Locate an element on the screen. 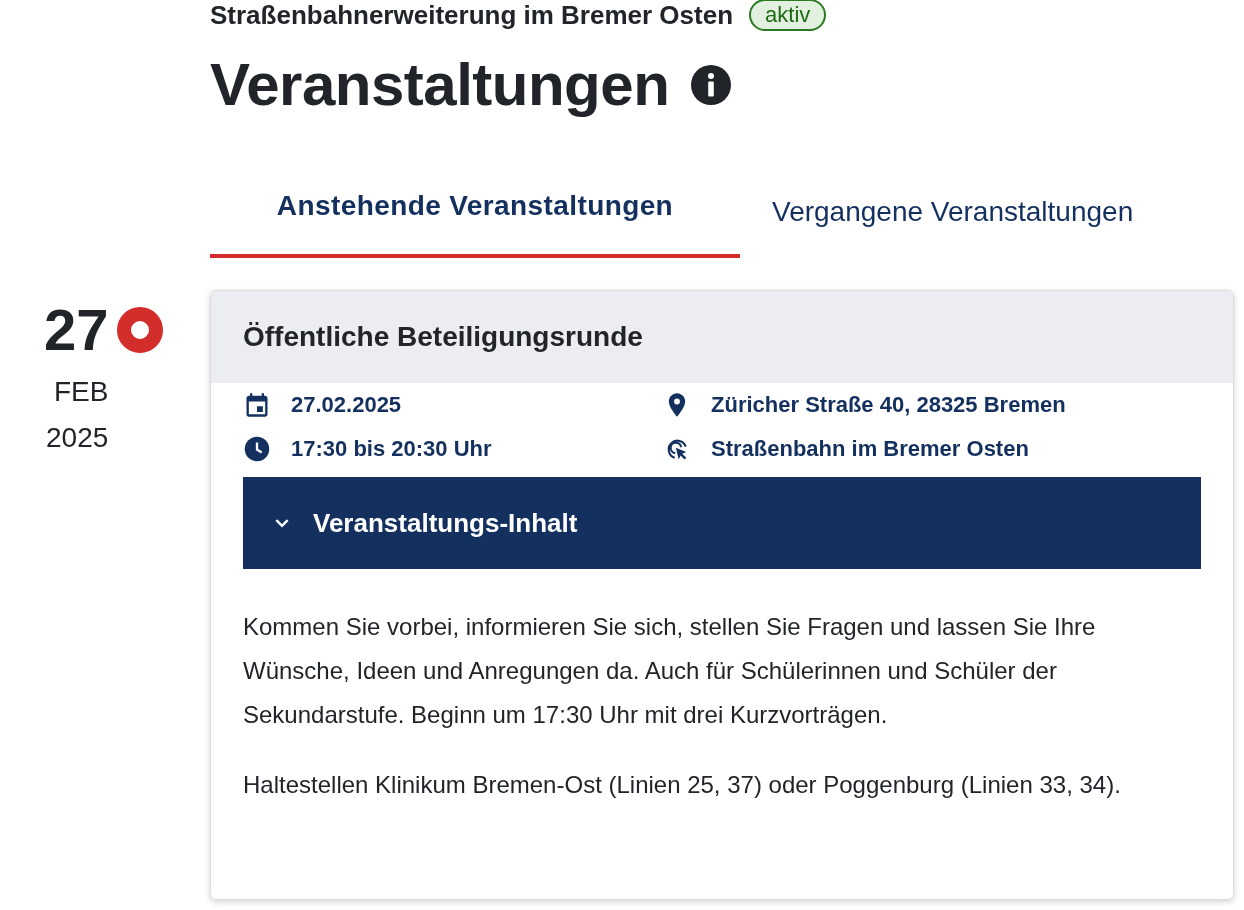  event-title: Öffentliche Beteiligungsrunde is located at coordinates (443, 337).